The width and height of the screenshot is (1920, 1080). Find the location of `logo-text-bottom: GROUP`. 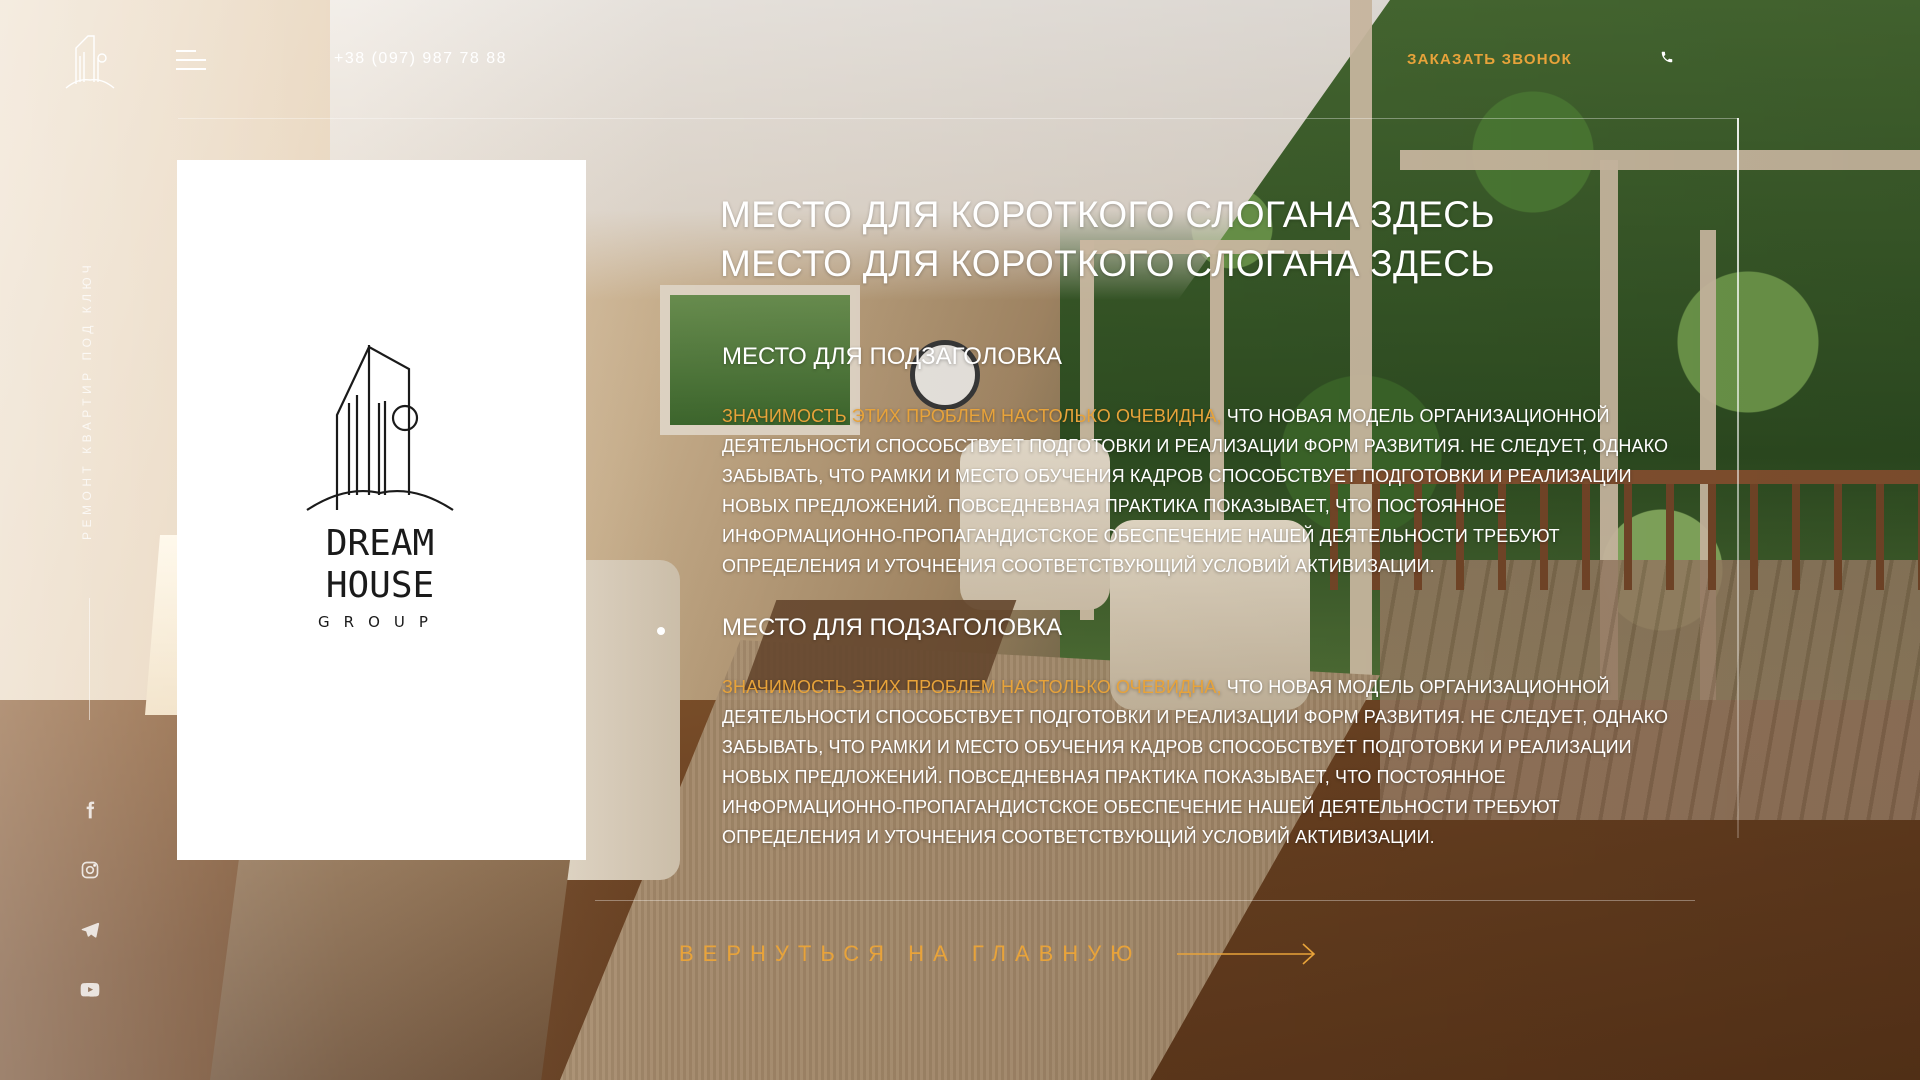

logo-text-bottom: GROUP is located at coordinates (380, 622).